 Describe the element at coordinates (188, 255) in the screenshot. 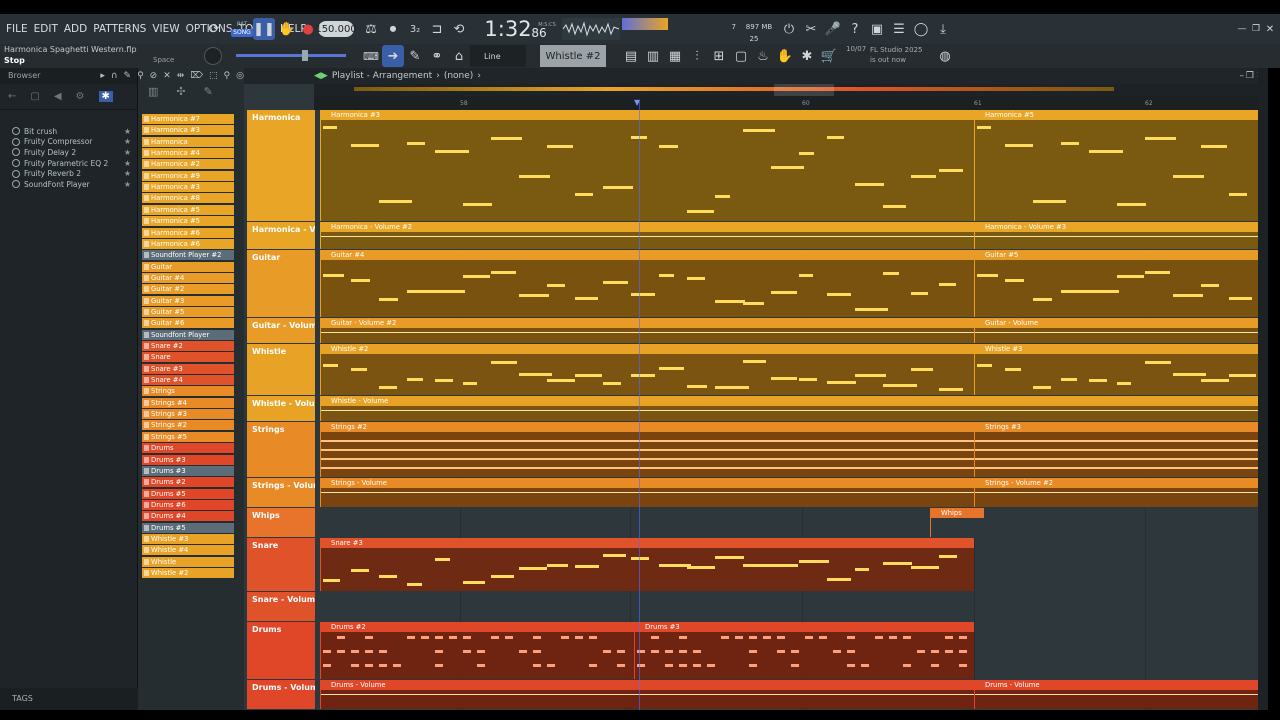

I see `pattern-item: Soundfont Player #2` at that location.